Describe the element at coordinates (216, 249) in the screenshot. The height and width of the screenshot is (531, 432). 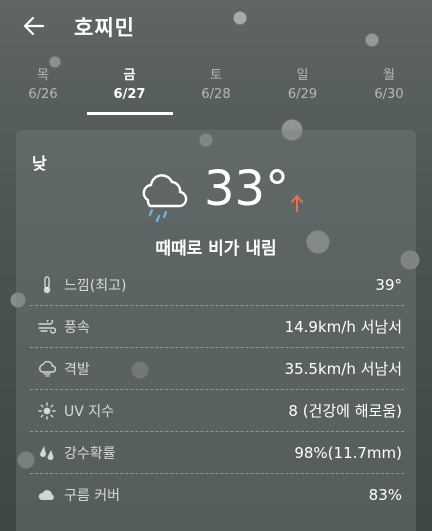
I see `condition-text: 때때로 비가 내림` at that location.